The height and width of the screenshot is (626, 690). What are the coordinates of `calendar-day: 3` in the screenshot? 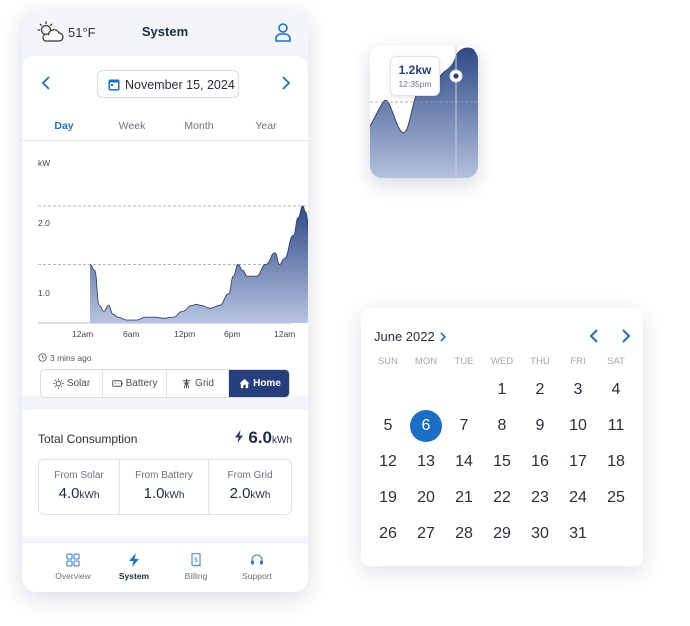 It's located at (578, 390).